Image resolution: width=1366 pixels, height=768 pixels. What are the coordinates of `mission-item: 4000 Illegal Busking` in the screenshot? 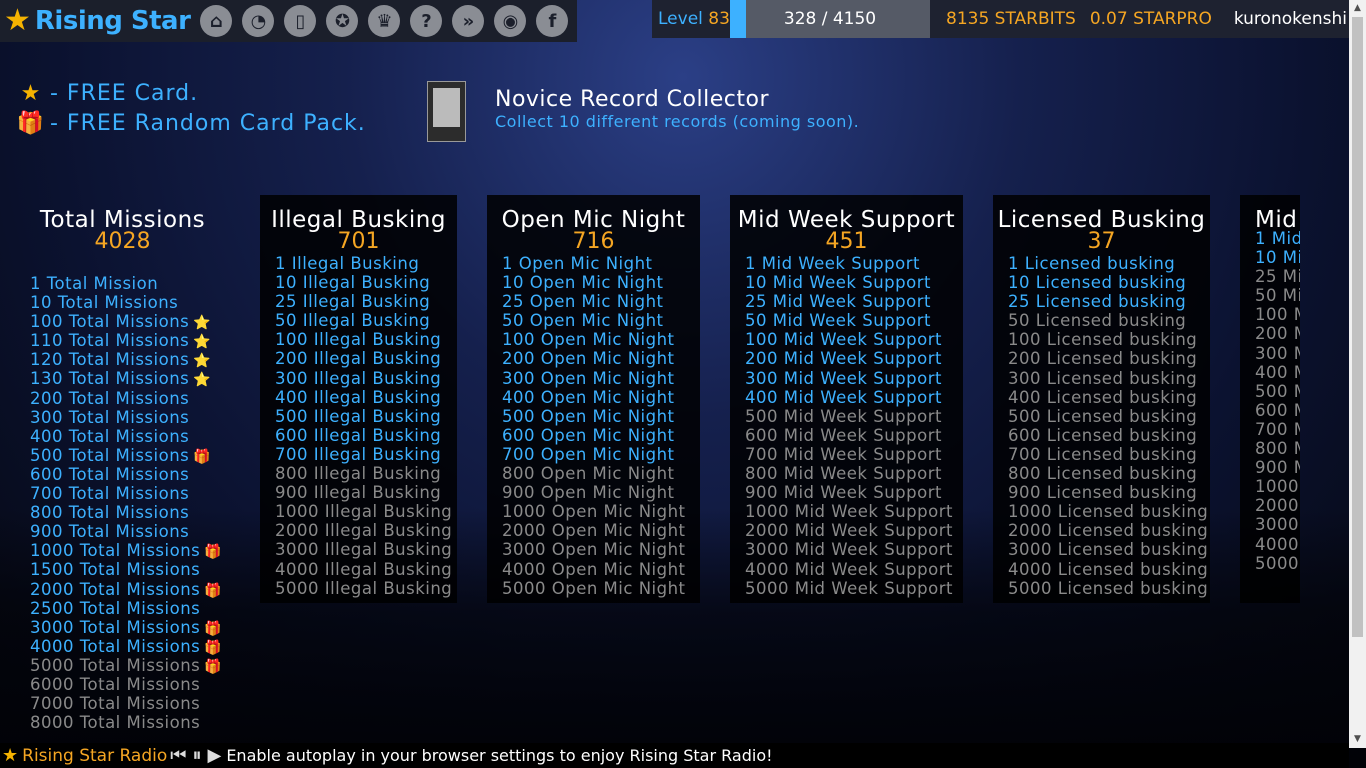 It's located at (366, 569).